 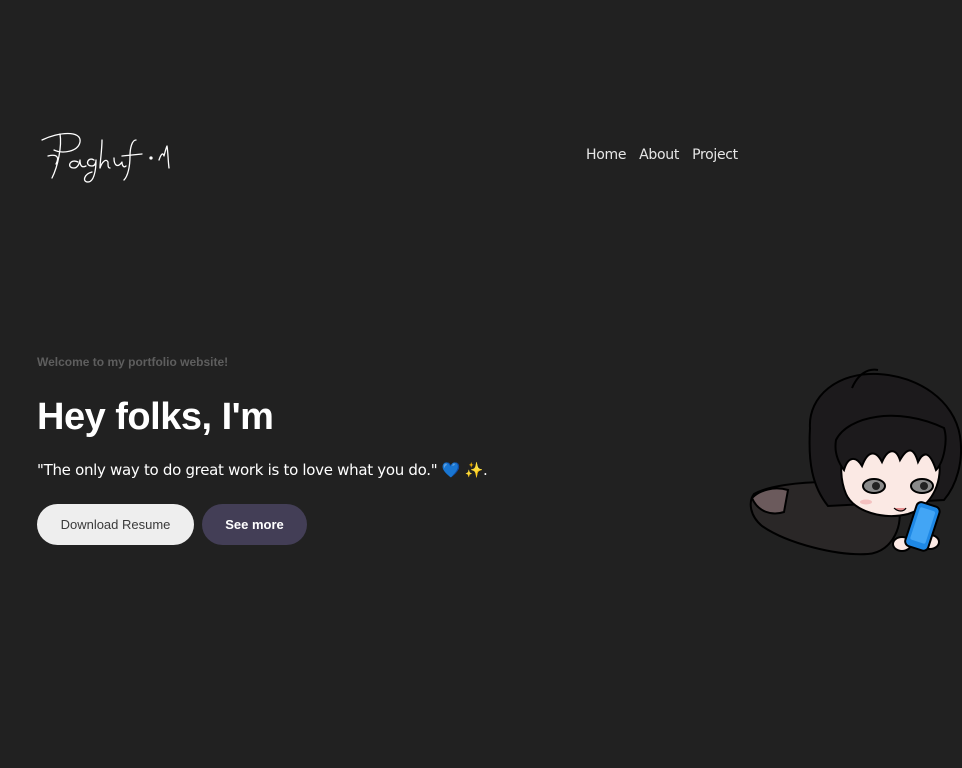 I want to click on blue-heart-icon: 💙, so click(x=451, y=470).